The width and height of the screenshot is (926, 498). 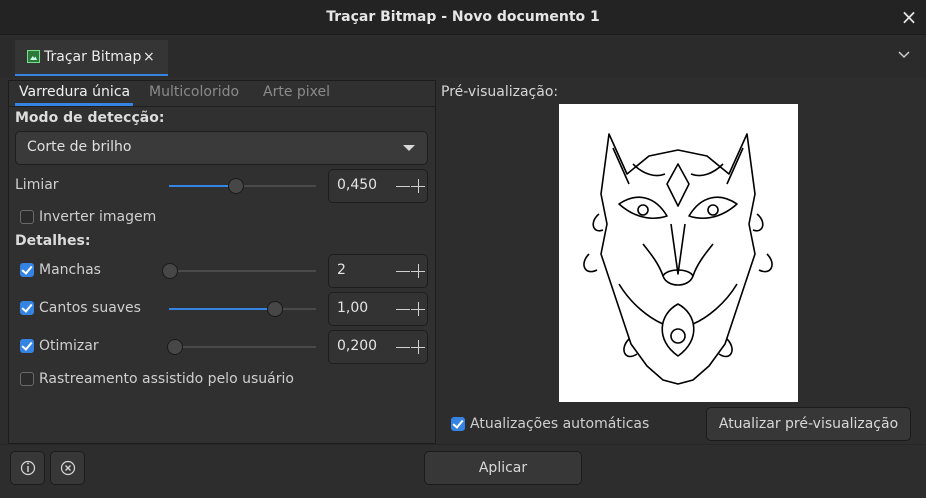 What do you see at coordinates (27, 270) in the screenshot?
I see `speckles-checkbox` at bounding box center [27, 270].